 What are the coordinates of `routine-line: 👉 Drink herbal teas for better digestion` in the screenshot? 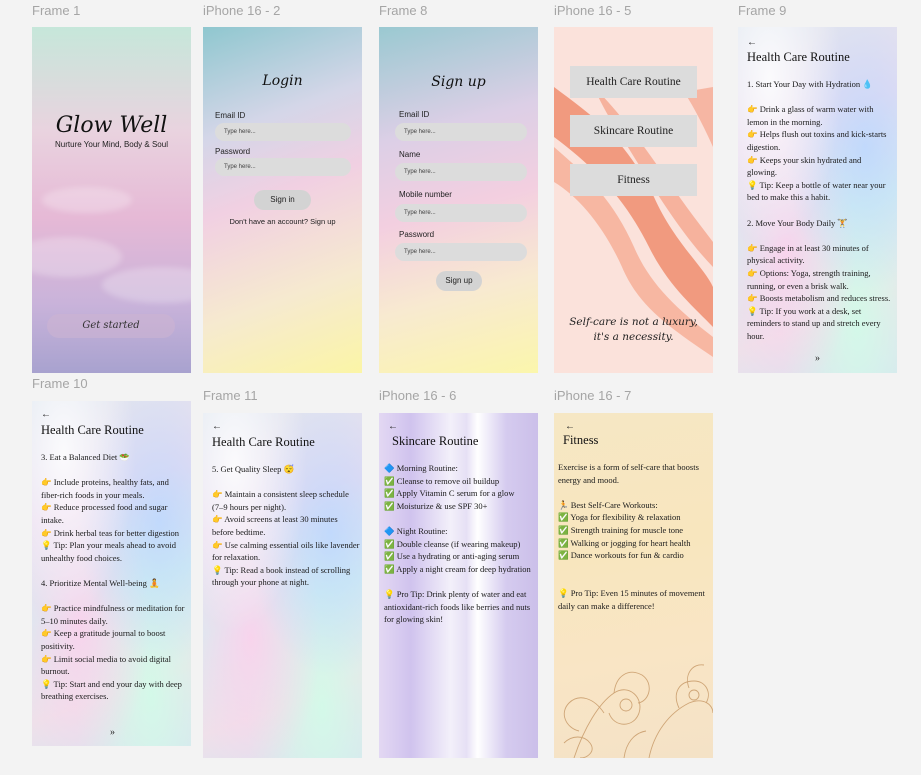 It's located at (110, 532).